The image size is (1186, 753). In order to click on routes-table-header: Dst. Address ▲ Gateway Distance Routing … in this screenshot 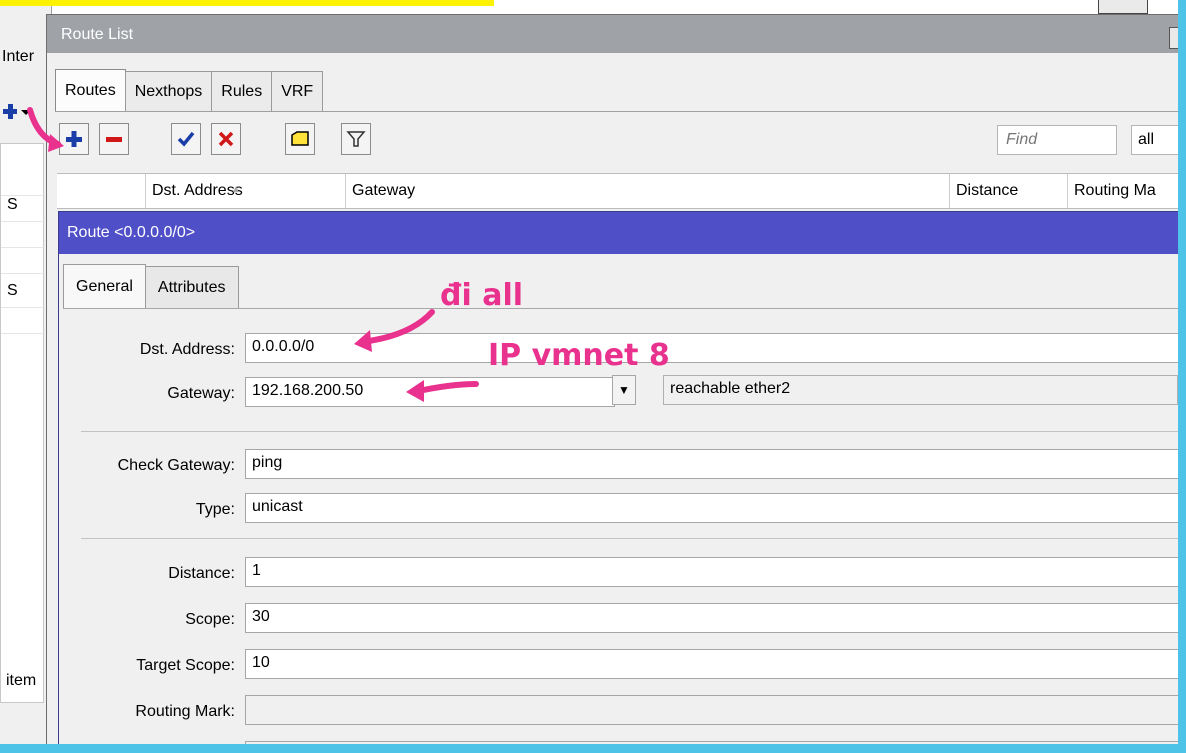, I will do `click(621, 191)`.